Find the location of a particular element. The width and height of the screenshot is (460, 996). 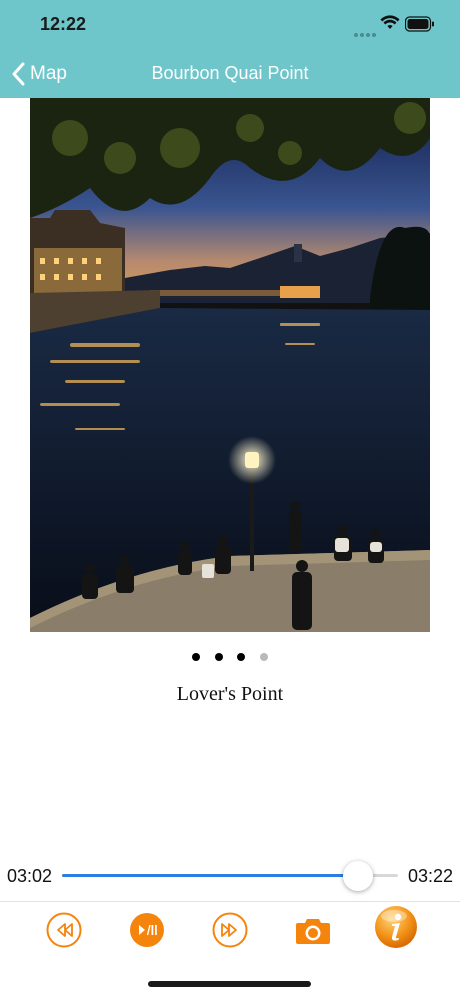

photo-caption: Lover's Point is located at coordinates (230, 694).